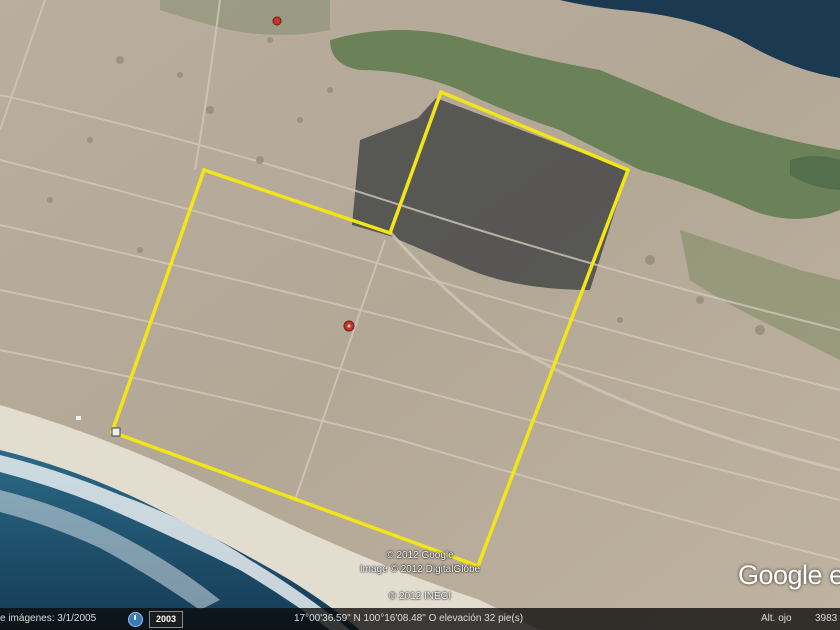 This screenshot has width=840, height=630. What do you see at coordinates (277, 21) in the screenshot?
I see `placemark-marker-top` at bounding box center [277, 21].